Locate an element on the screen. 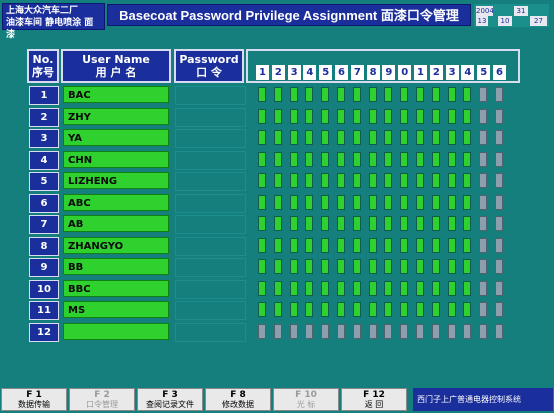  user-name-field: ZHY is located at coordinates (116, 116).